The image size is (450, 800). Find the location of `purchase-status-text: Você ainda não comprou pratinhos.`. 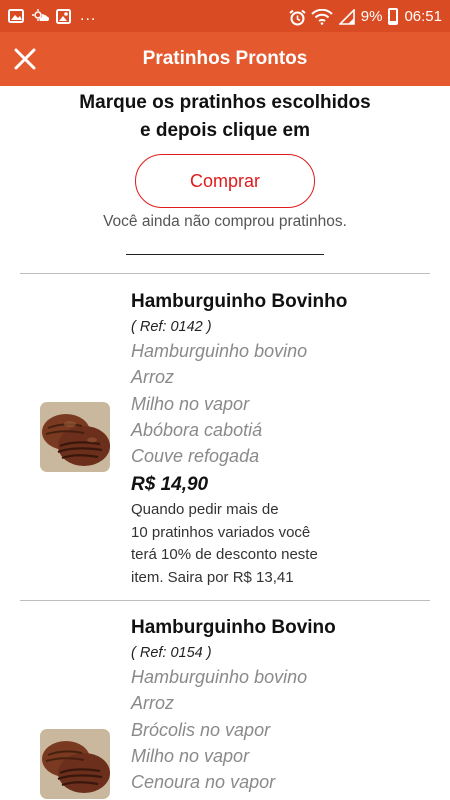

purchase-status-text: Você ainda não comprou pratinhos. is located at coordinates (225, 221).